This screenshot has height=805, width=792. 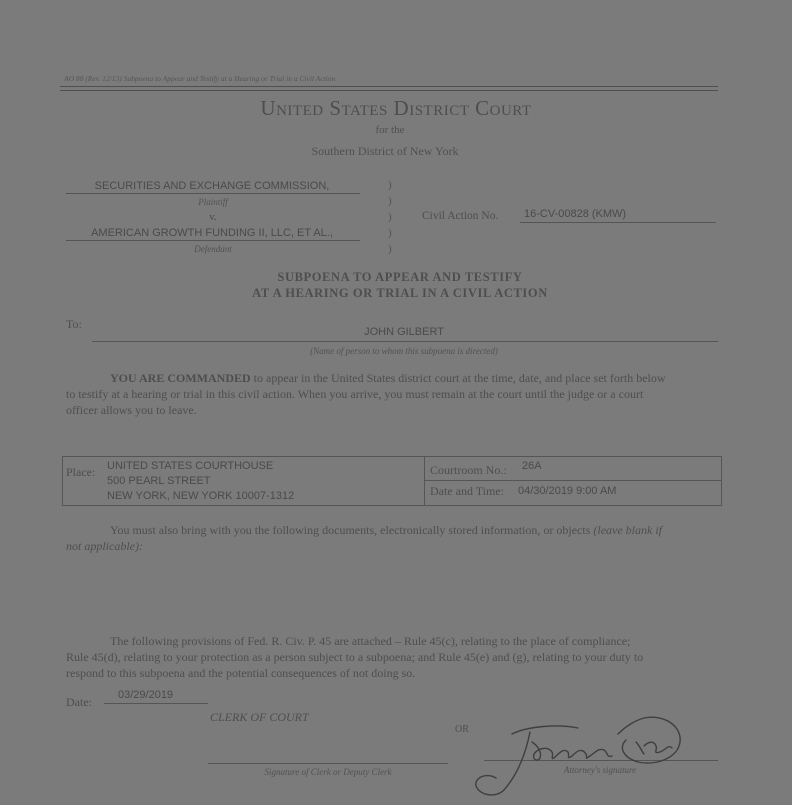 What do you see at coordinates (79, 702) in the screenshot?
I see `date-label: Date:` at bounding box center [79, 702].